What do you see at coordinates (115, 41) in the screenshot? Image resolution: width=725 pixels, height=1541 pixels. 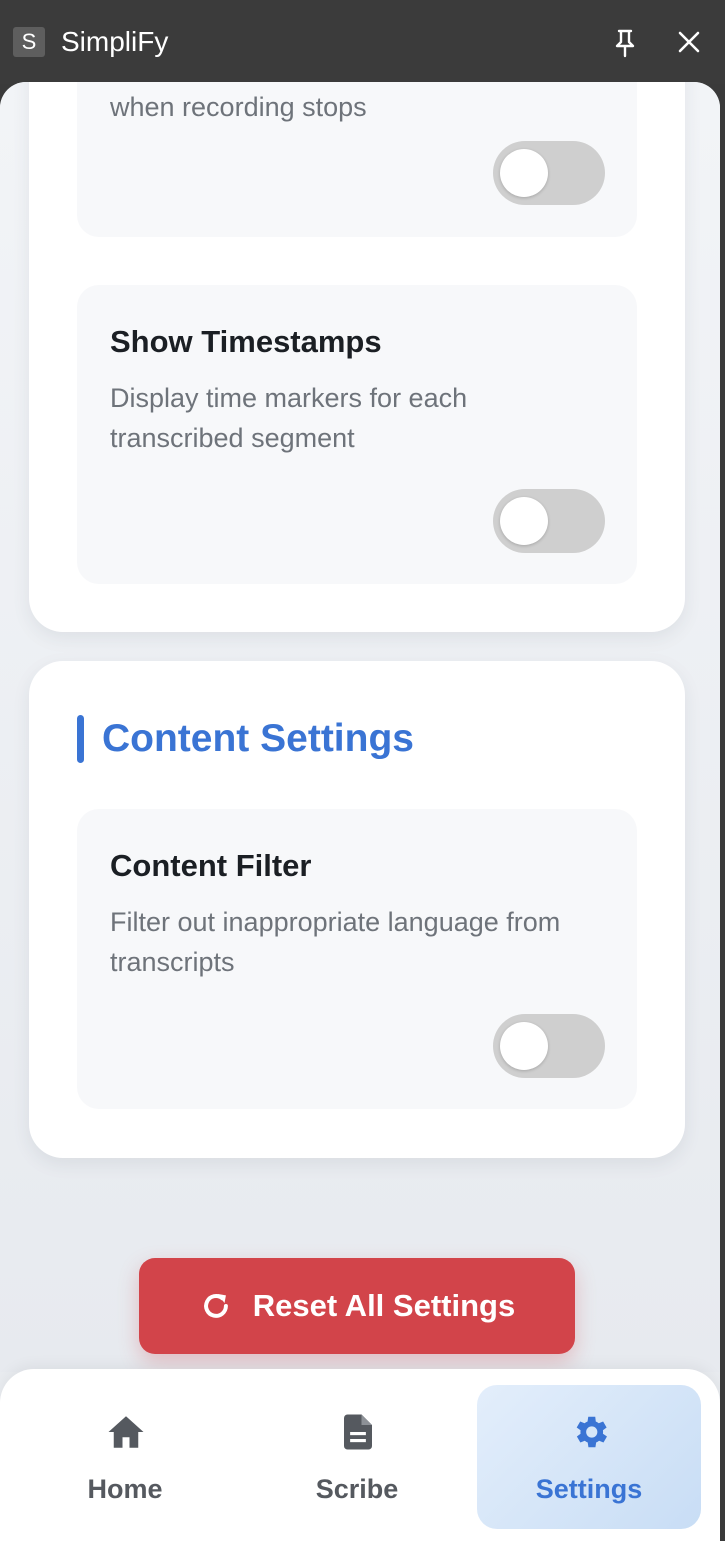 I see `app-title: SimpliFy` at bounding box center [115, 41].